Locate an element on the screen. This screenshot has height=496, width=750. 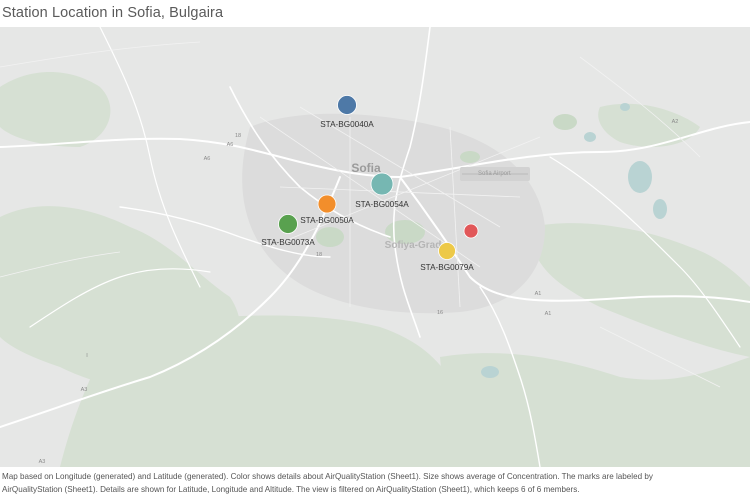
airport-label: Sofia Airport is located at coordinates (494, 174).